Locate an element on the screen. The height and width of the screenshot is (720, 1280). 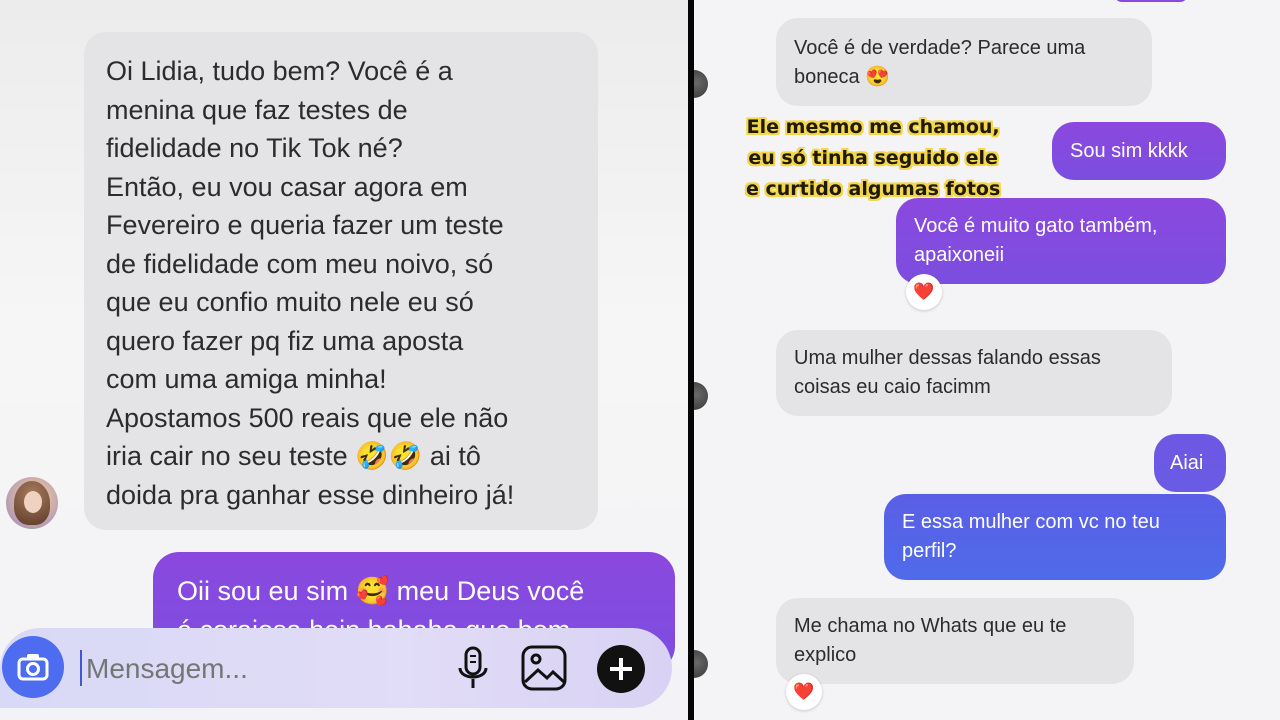
camera-button is located at coordinates (33, 667).